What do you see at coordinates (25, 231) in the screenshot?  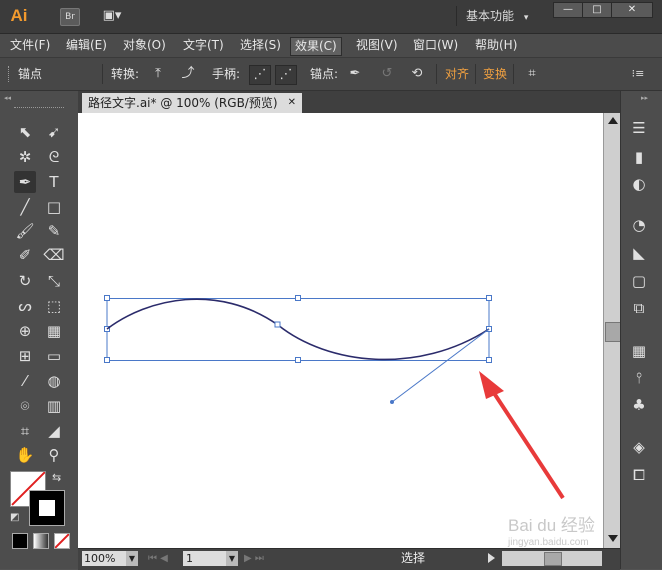 I see `paintbrush-tool-icon: 🖌` at bounding box center [25, 231].